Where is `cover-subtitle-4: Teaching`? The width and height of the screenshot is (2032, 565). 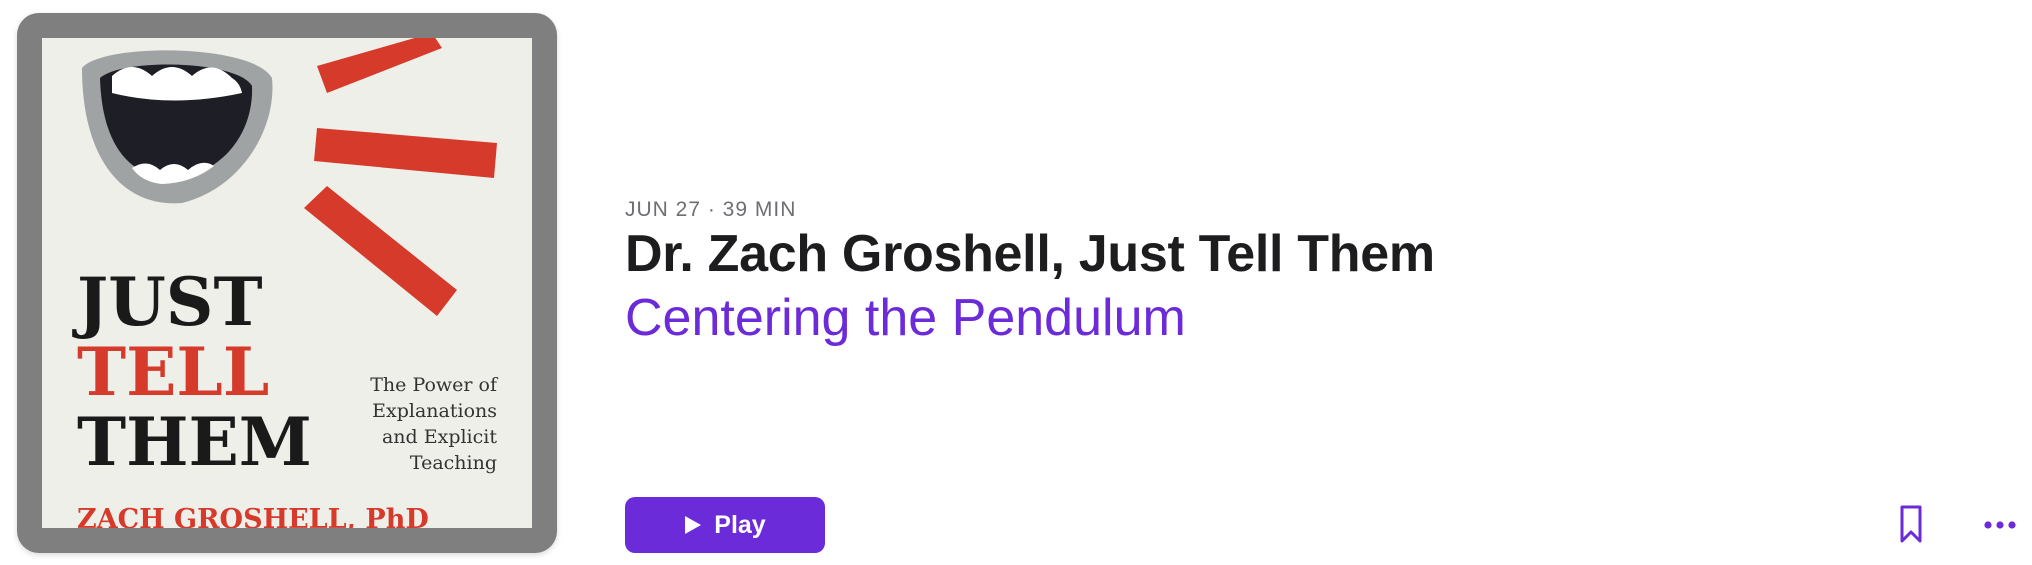
cover-subtitle-4: Teaching is located at coordinates (453, 463).